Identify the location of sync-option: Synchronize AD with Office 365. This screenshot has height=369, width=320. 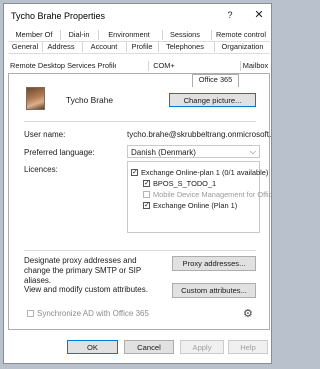
(88, 313).